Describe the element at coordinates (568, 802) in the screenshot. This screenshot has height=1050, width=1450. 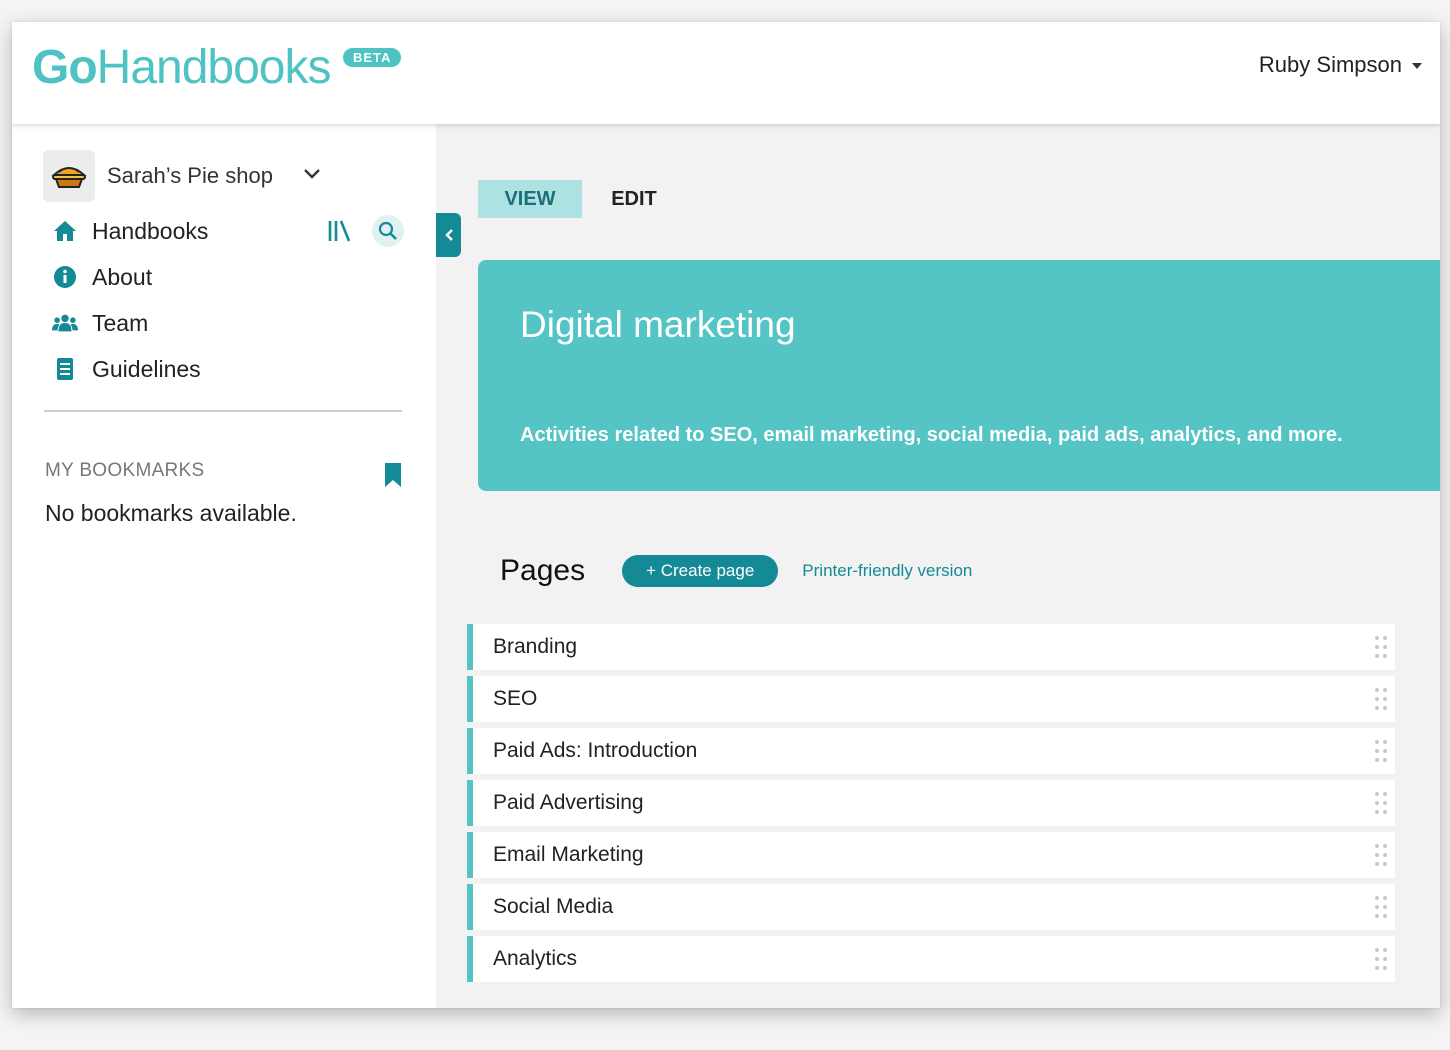
I see `page-item-label: Paid Advertising` at that location.